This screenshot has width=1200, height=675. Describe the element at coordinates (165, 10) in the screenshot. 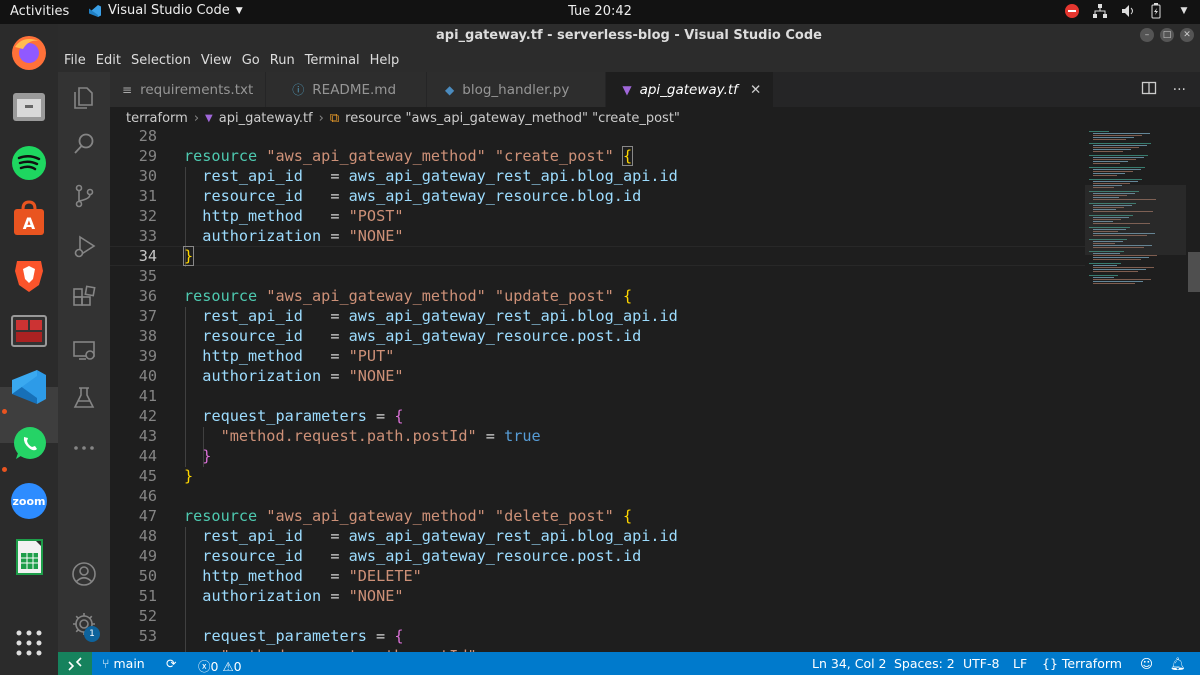

I see `app-menu: Visual Studio Code ▼` at that location.